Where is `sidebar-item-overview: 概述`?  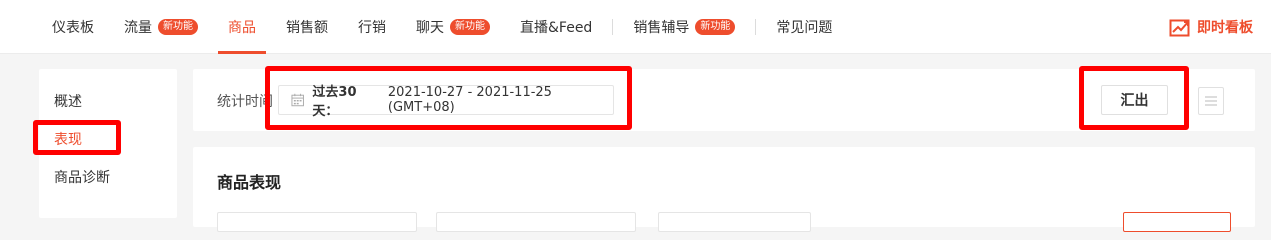
sidebar-item-overview: 概述 is located at coordinates (68, 101).